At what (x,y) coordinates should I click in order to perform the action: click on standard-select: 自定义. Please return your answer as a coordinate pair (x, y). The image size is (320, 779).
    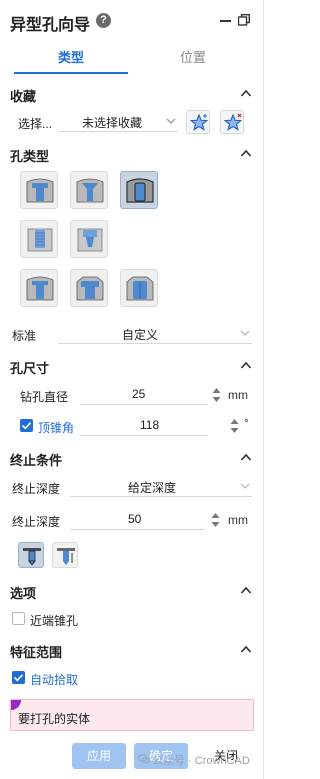
    Looking at the image, I should click on (155, 333).